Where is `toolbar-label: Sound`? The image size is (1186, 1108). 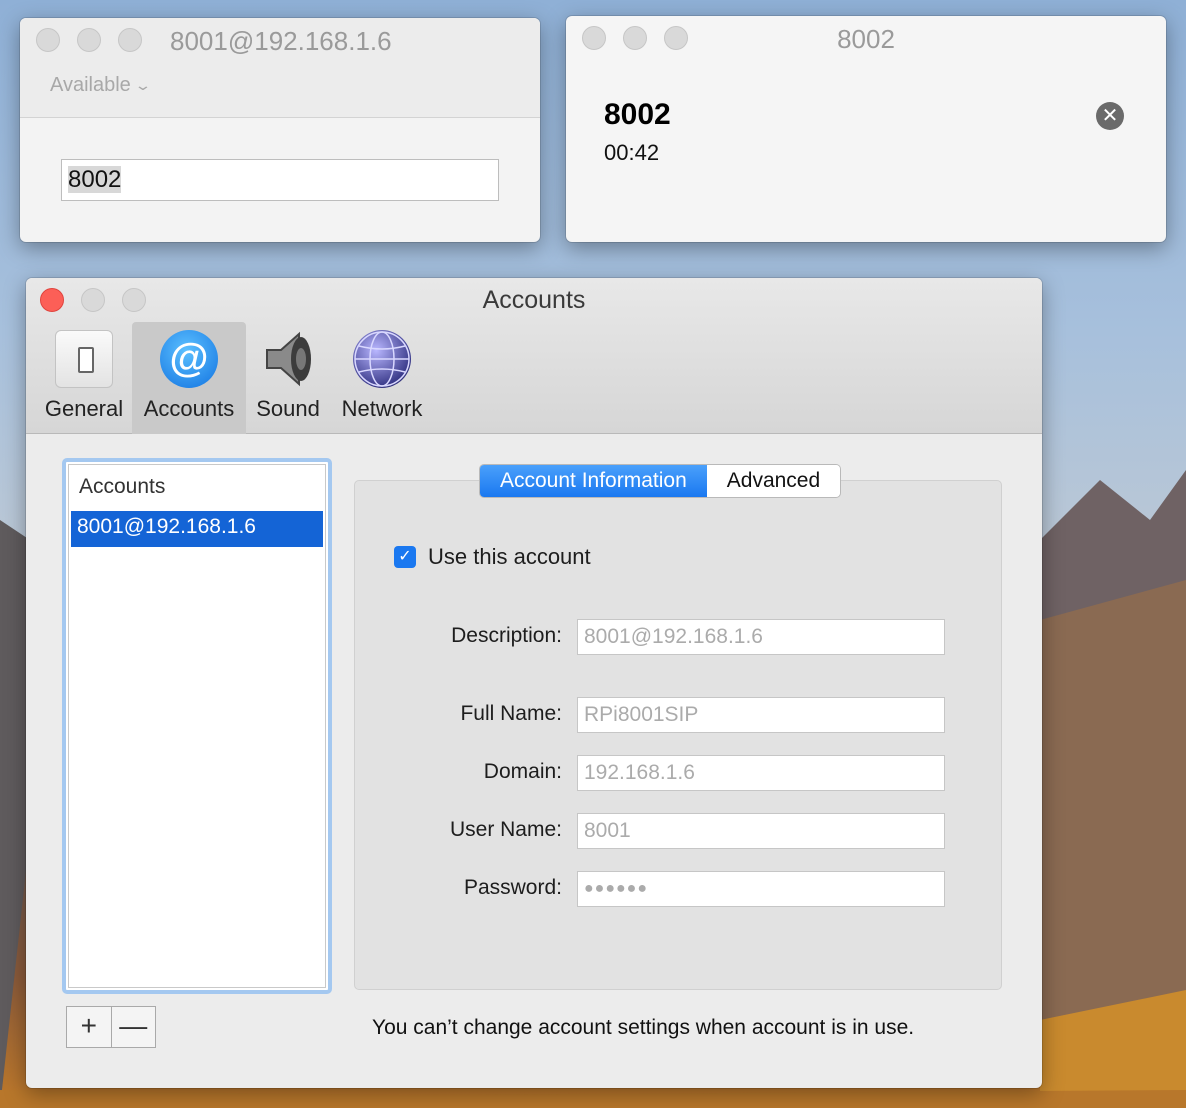
toolbar-label: Sound is located at coordinates (288, 408).